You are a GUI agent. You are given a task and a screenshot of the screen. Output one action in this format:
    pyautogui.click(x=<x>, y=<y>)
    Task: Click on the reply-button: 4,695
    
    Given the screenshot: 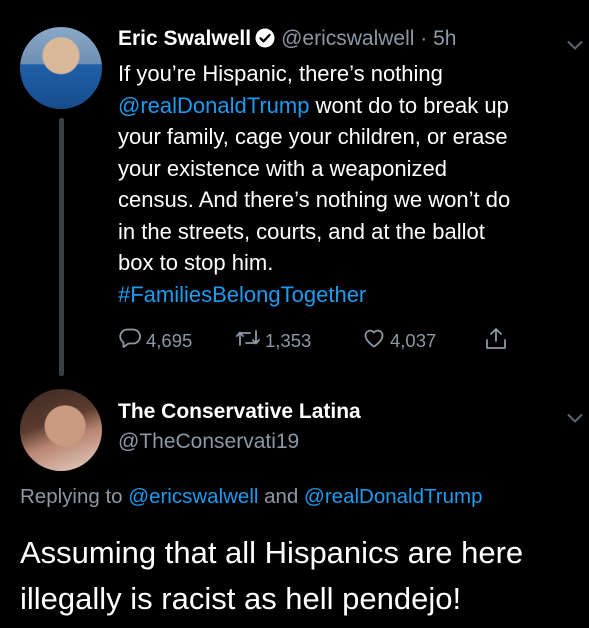 What is the action you would take?
    pyautogui.click(x=155, y=340)
    